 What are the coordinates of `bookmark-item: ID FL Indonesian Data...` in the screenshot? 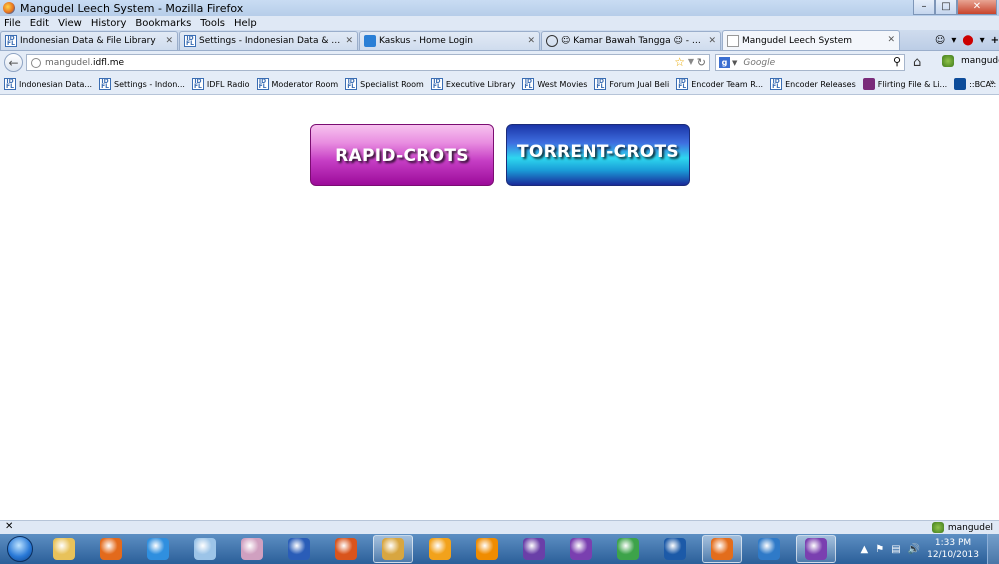 It's located at (48, 84).